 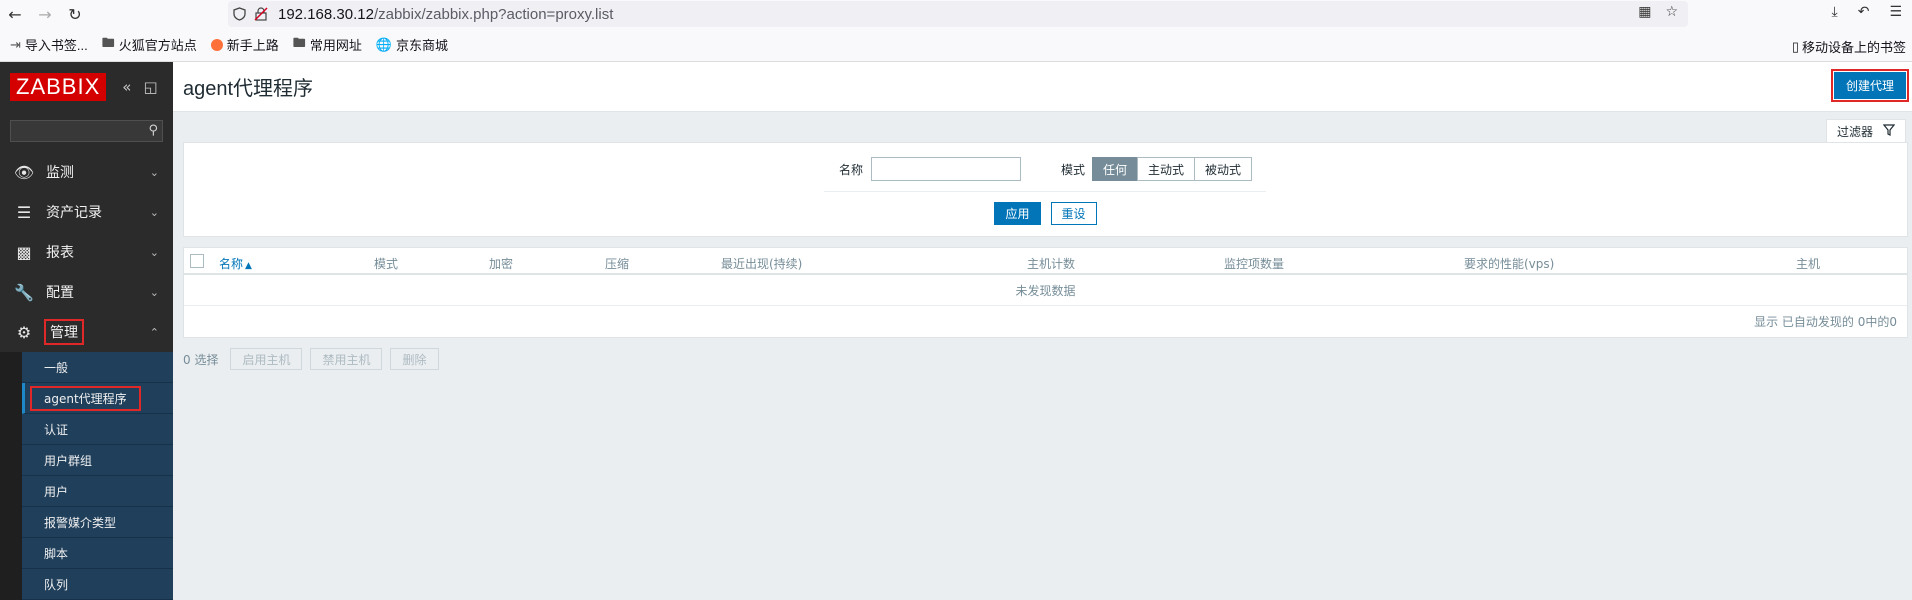 What do you see at coordinates (24, 212) in the screenshot?
I see `list-icon: ☰` at bounding box center [24, 212].